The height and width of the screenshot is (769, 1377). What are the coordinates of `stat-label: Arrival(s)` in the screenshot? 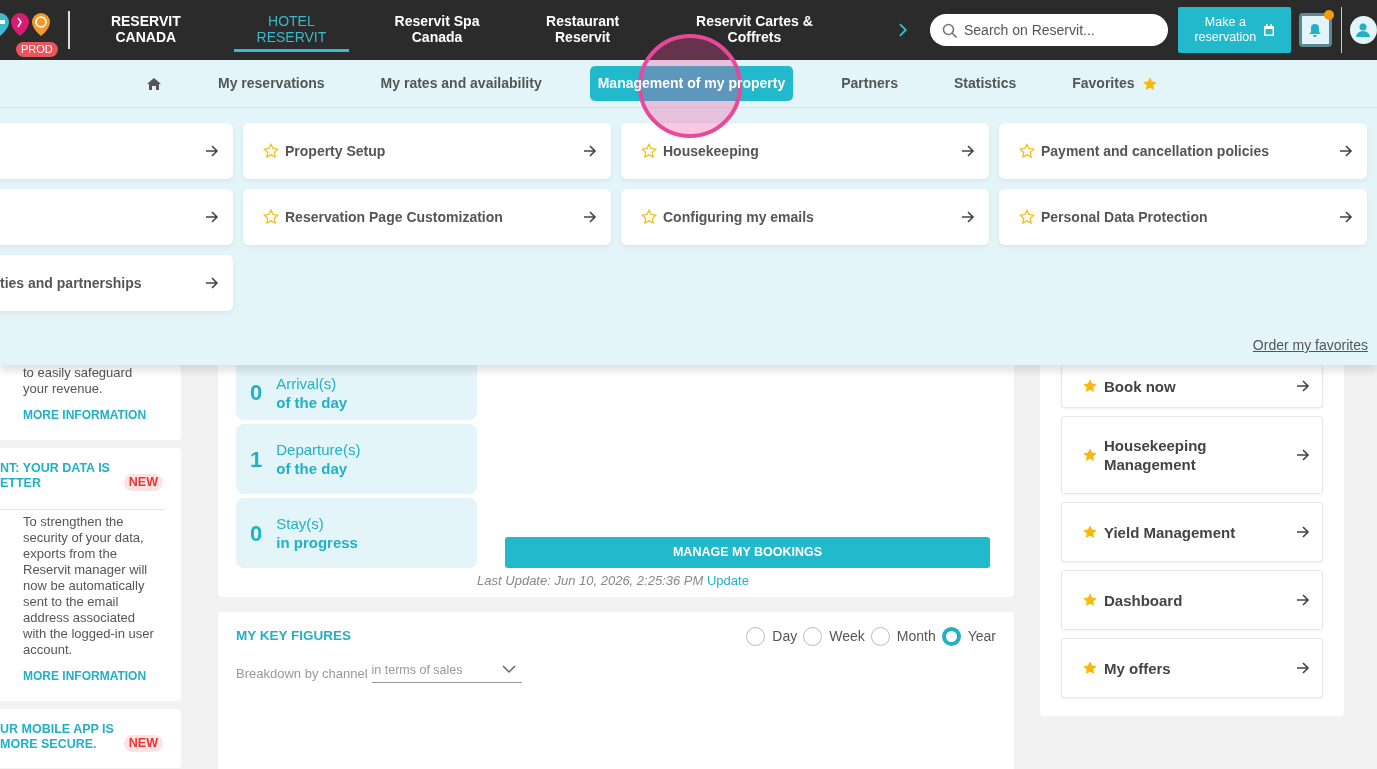 It's located at (307, 383).